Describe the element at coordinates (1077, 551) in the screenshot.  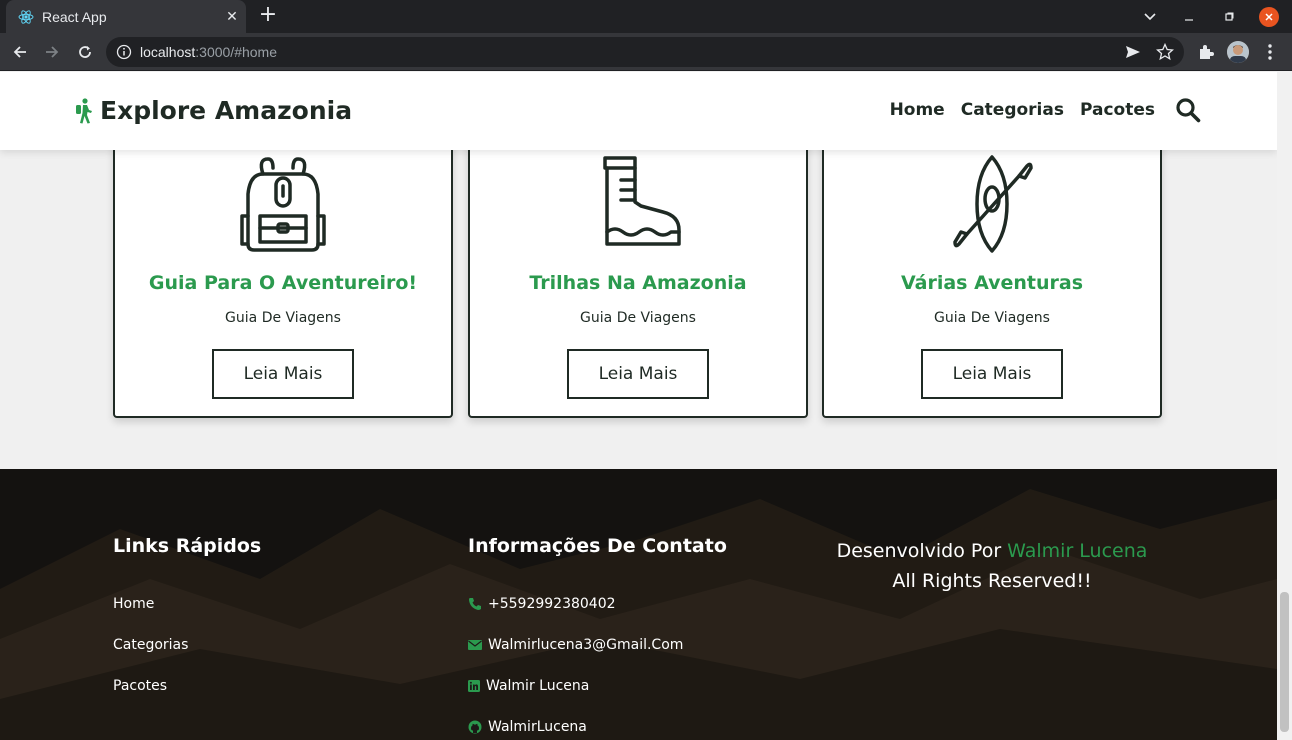
I see `credit-author: Walmir Lucena` at that location.